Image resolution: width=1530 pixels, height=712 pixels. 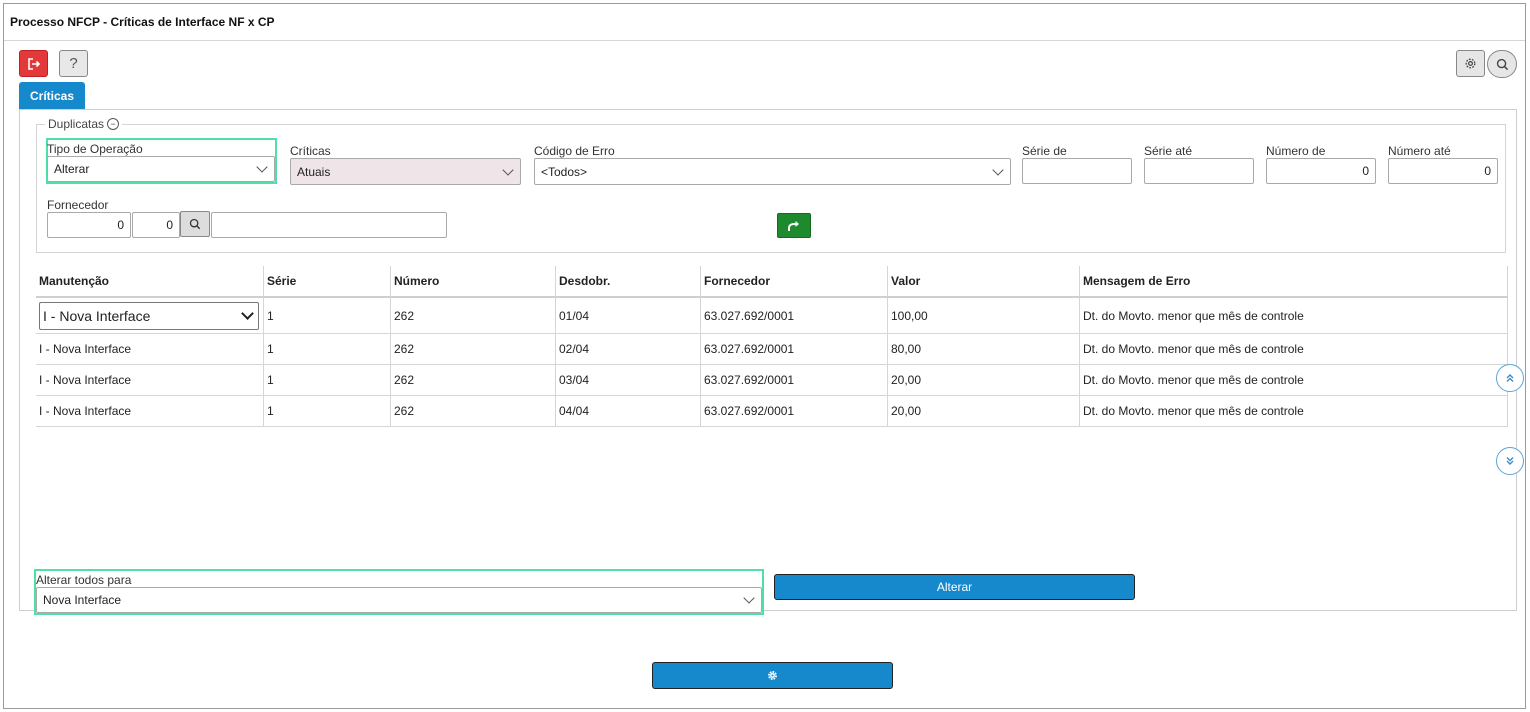 What do you see at coordinates (1044, 151) in the screenshot?
I see `serie-de-label: Série de` at bounding box center [1044, 151].